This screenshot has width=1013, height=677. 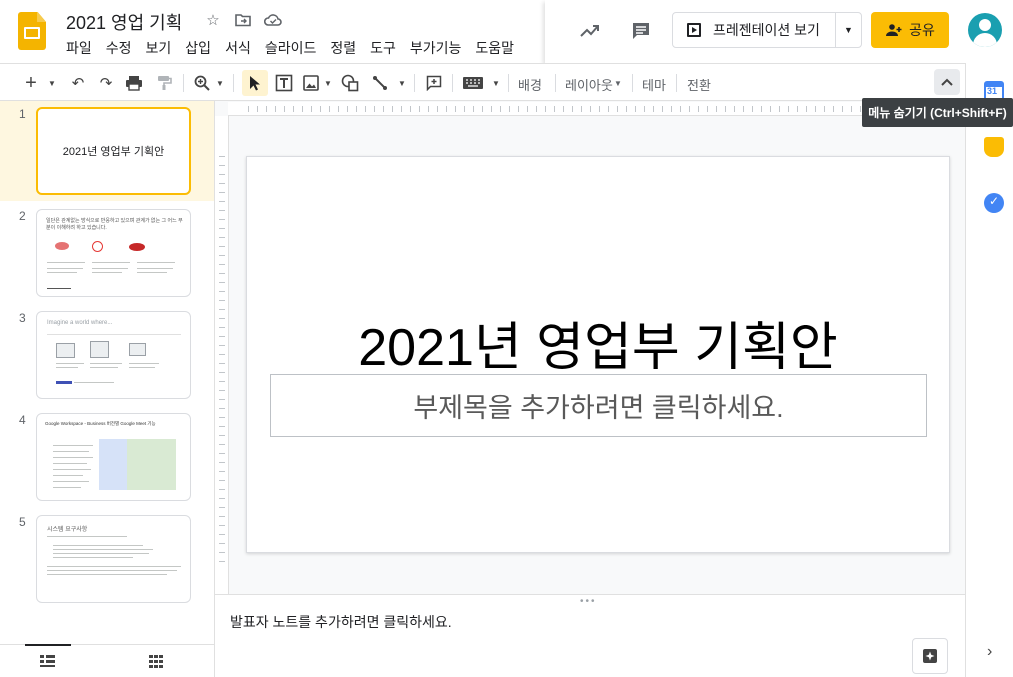 I want to click on slides-logo-icon, so click(x=32, y=31).